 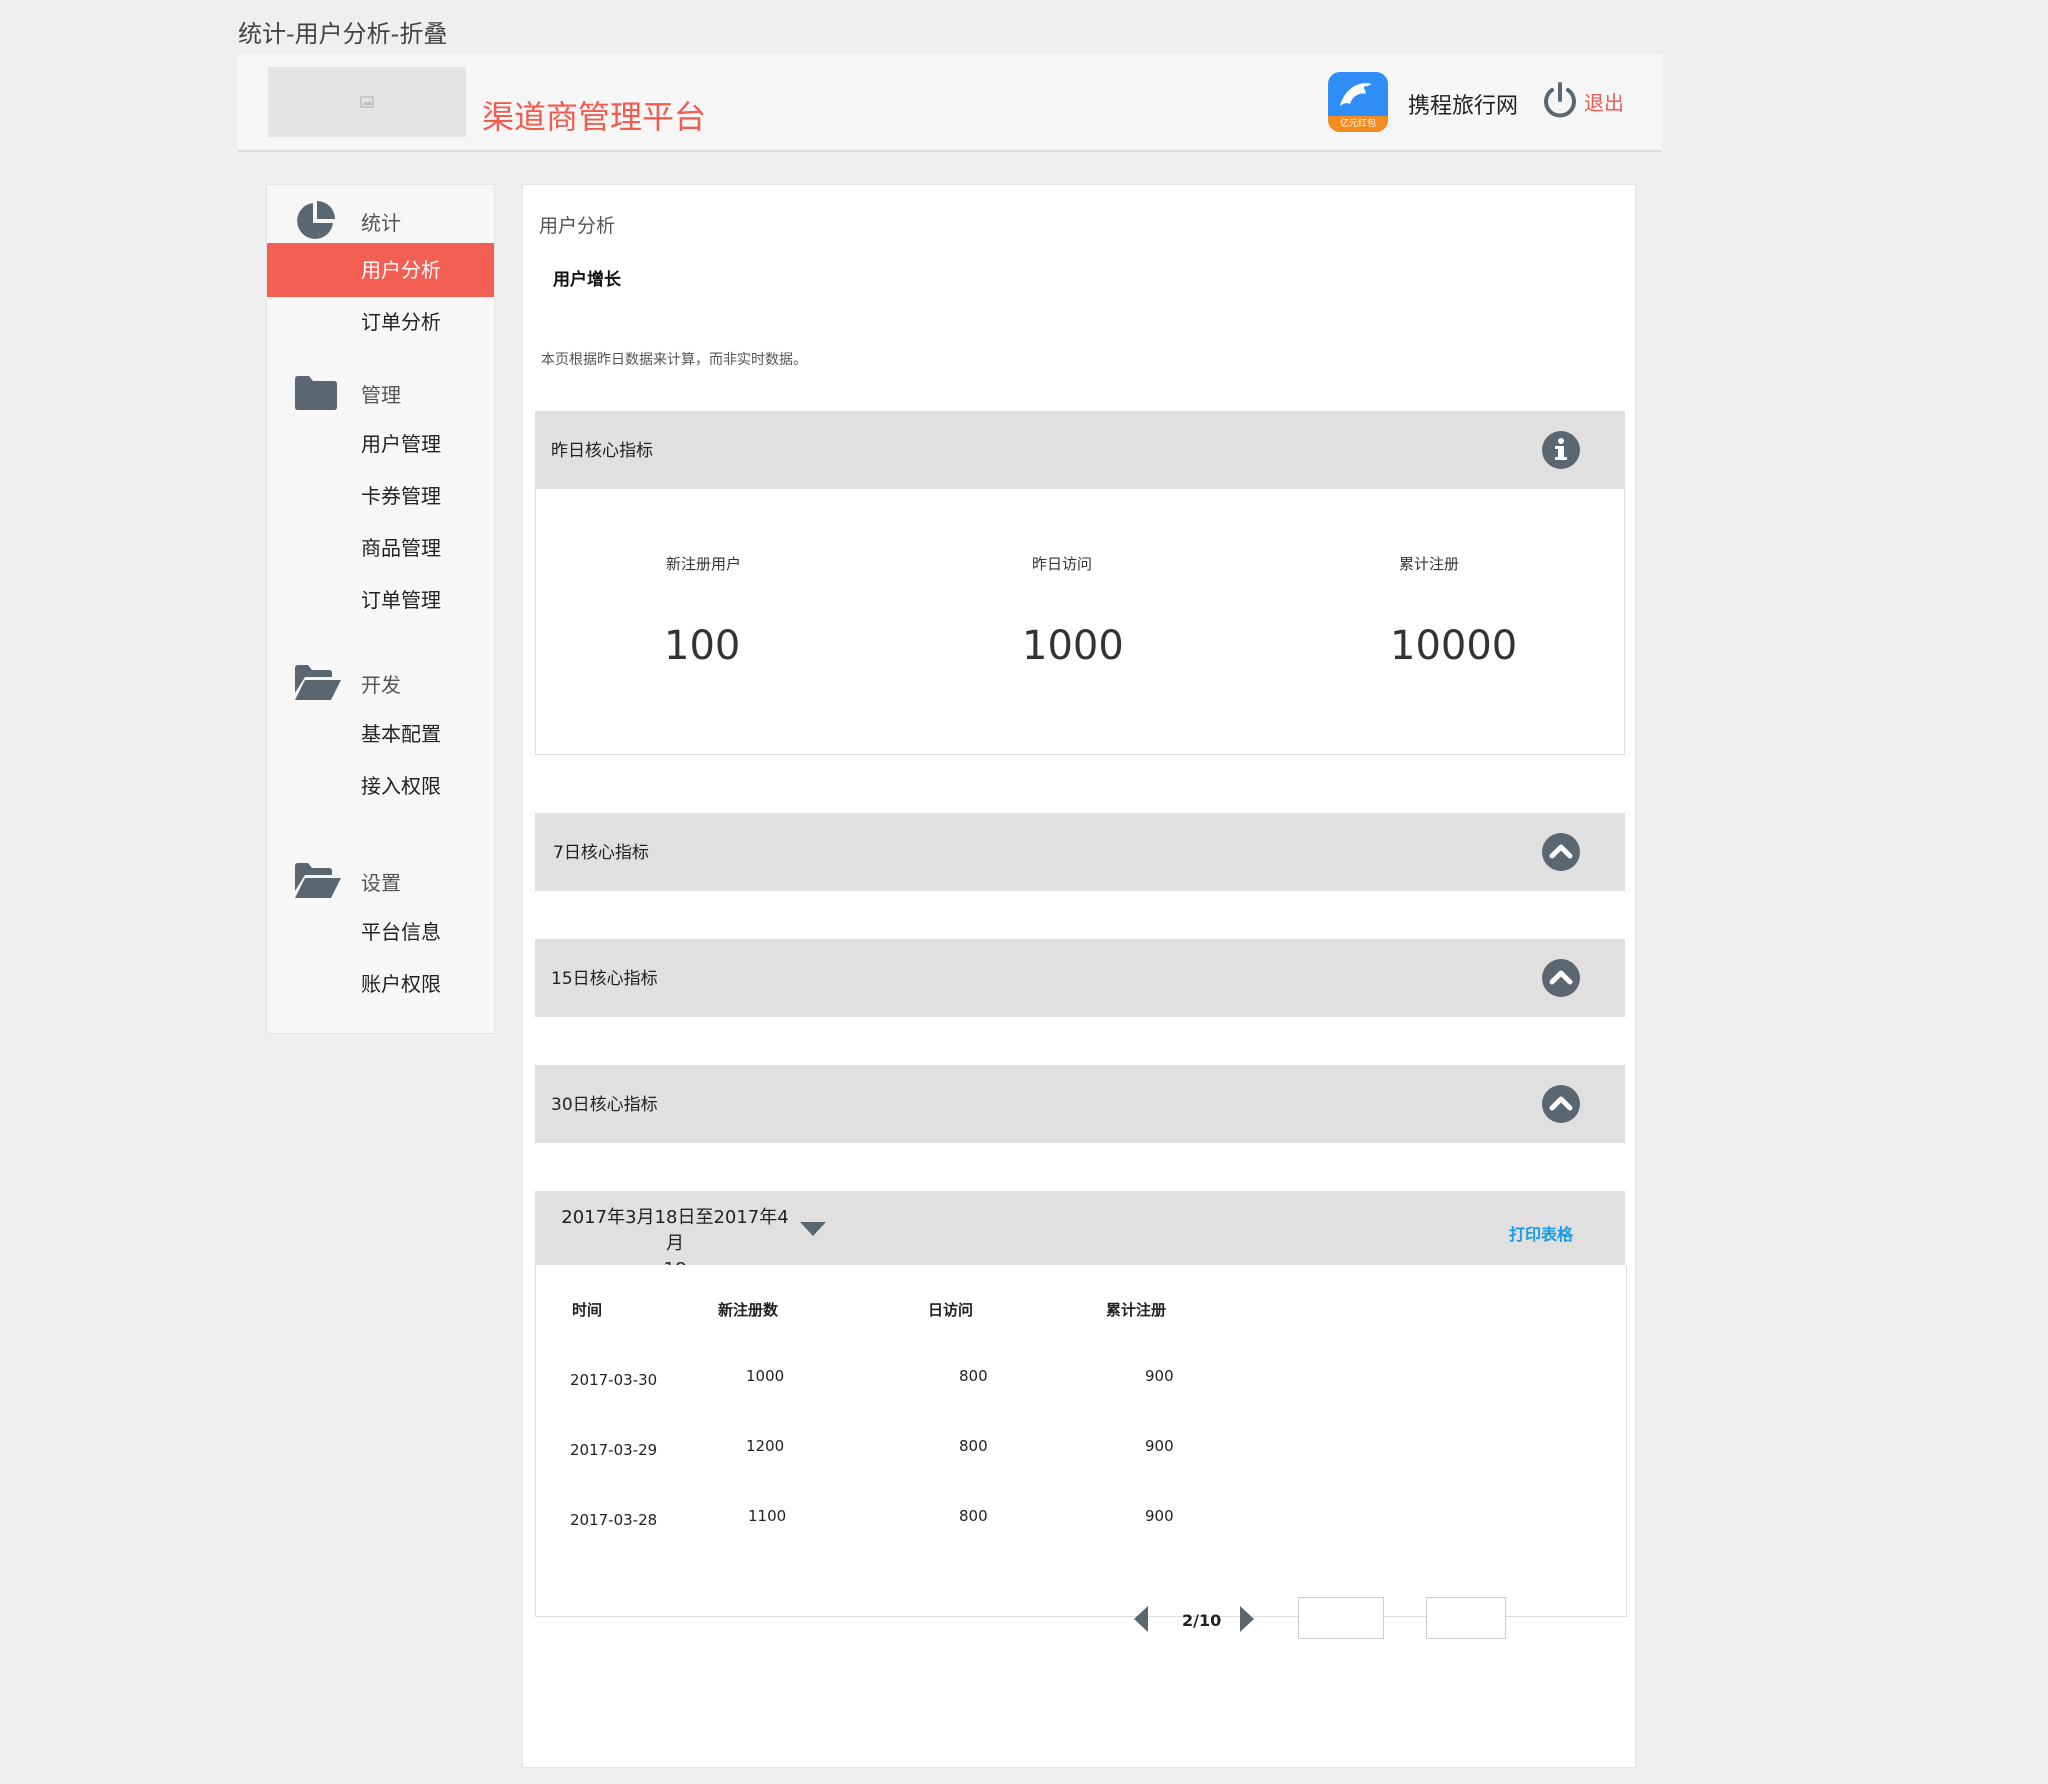 I want to click on page-size-input, so click(x=1466, y=1618).